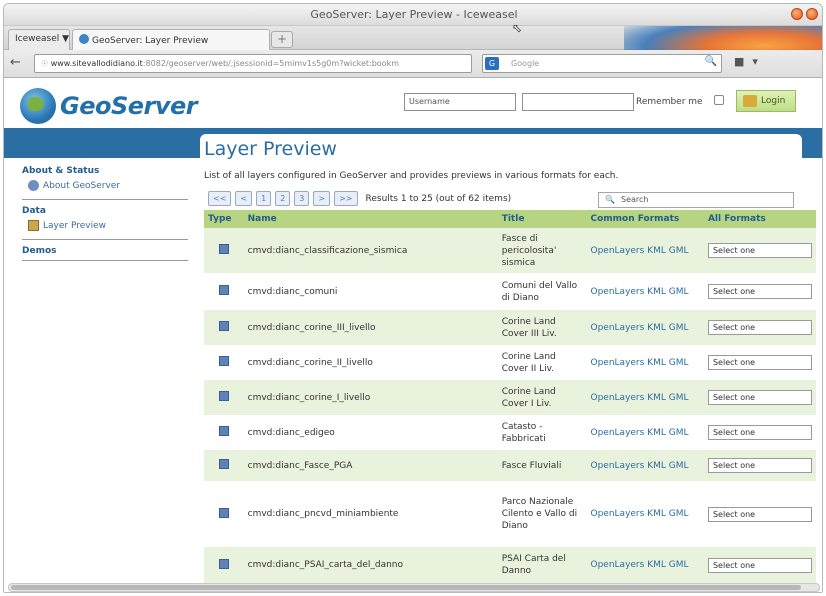 The height and width of the screenshot is (596, 826). I want to click on site-identity-icon: ☉, so click(45, 63).